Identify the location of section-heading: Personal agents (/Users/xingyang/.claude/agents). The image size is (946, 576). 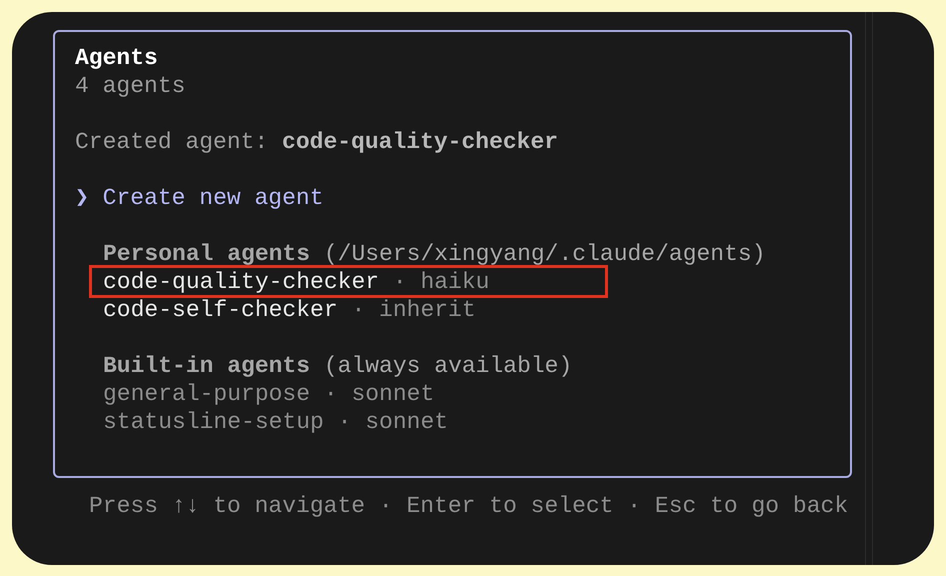
(434, 254).